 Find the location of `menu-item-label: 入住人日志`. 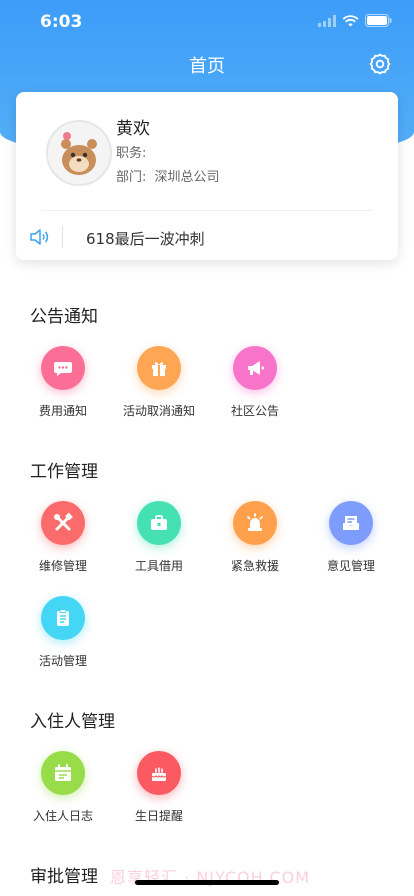

menu-item-label: 入住人日志 is located at coordinates (62, 816).